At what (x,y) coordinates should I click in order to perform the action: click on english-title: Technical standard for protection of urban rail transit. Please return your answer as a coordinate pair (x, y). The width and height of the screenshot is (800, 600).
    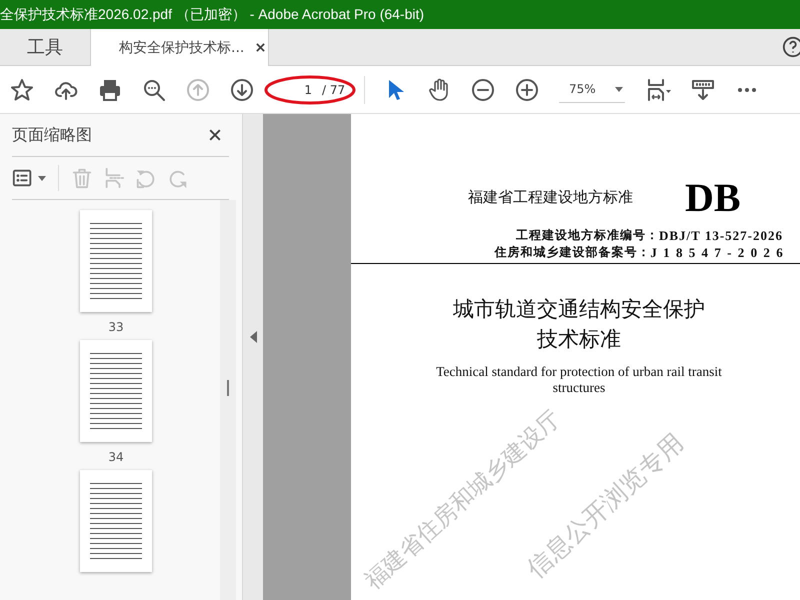
    Looking at the image, I should click on (579, 372).